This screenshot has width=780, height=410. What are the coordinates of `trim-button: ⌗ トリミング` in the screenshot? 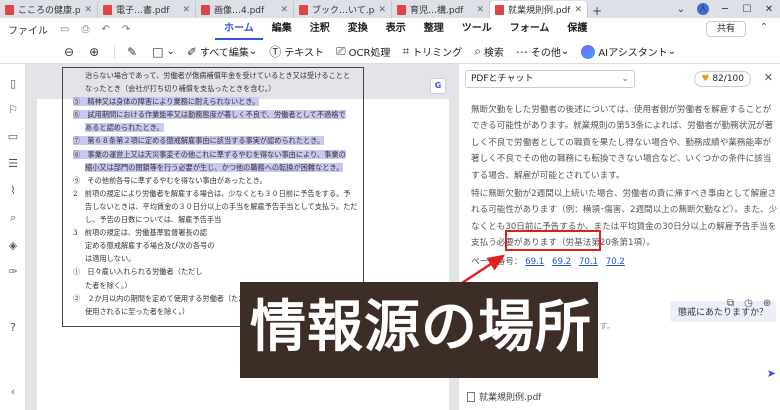 It's located at (432, 51).